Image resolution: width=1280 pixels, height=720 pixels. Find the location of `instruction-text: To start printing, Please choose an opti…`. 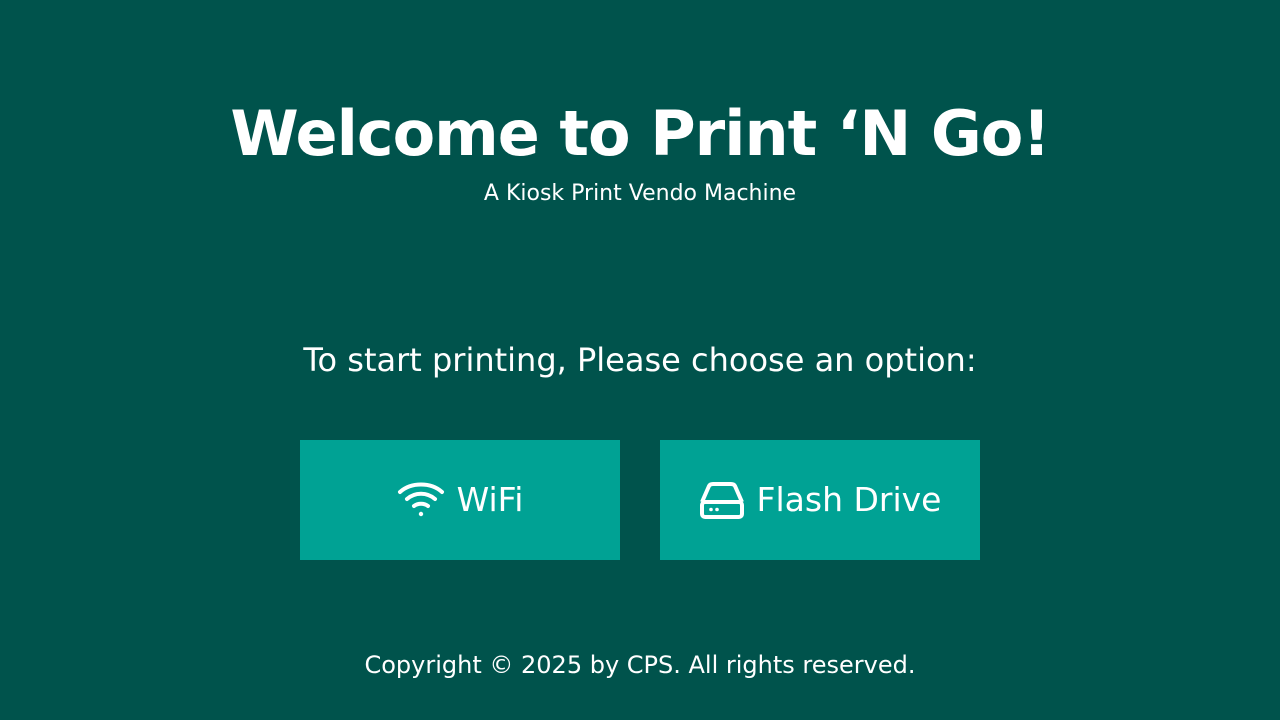

instruction-text: To start printing, Please choose an opti… is located at coordinates (640, 360).